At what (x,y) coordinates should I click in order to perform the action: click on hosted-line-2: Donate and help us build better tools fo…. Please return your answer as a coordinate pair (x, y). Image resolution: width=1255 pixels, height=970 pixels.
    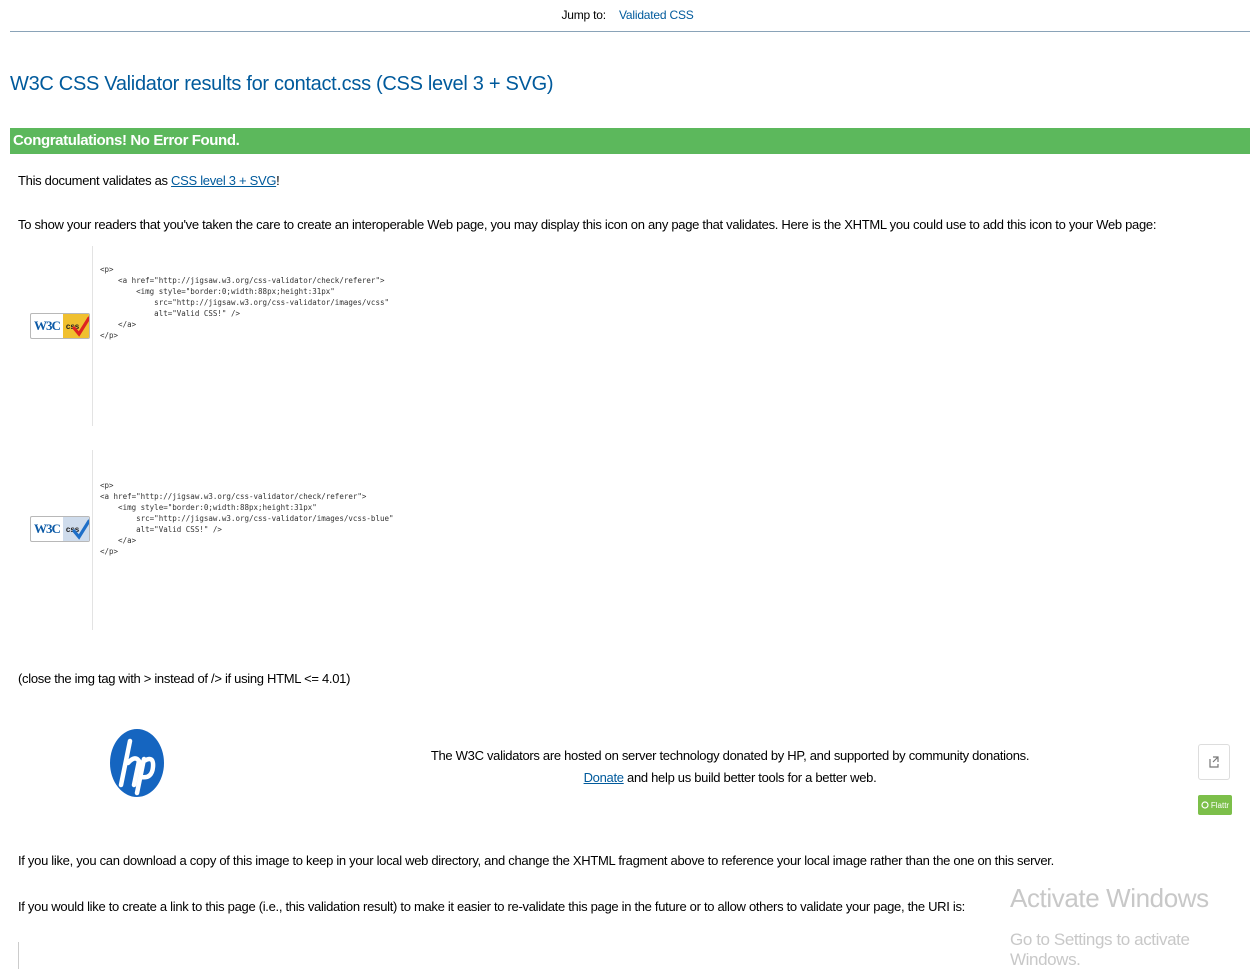
    Looking at the image, I should click on (730, 778).